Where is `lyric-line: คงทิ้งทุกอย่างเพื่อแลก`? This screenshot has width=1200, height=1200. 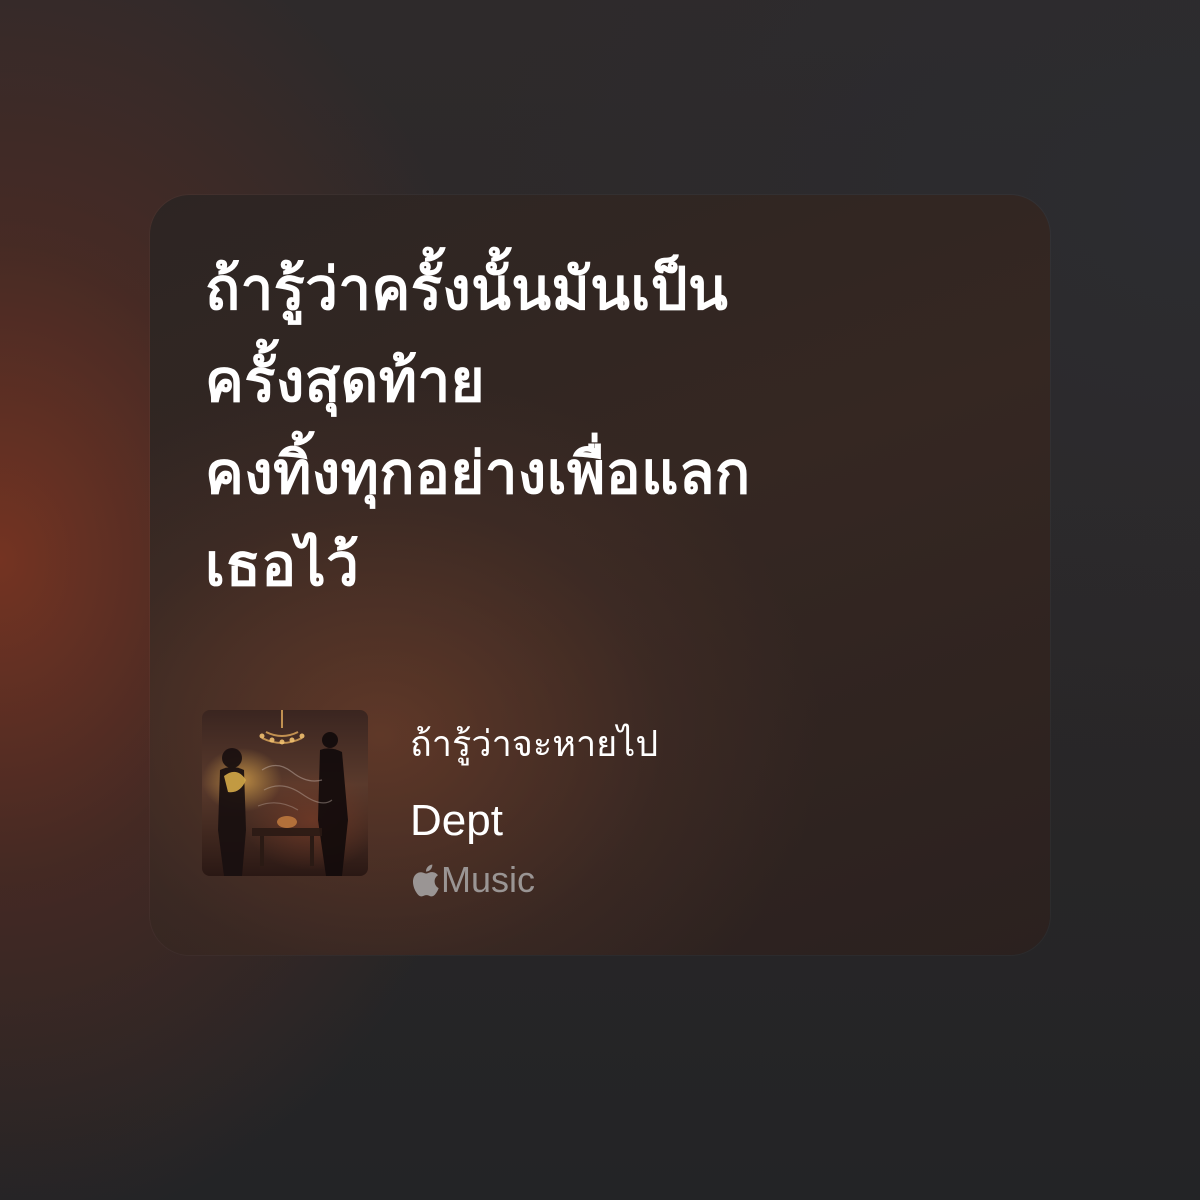 lyric-line: คงทิ้งทุกอย่างเพื่อแลก is located at coordinates (478, 473).